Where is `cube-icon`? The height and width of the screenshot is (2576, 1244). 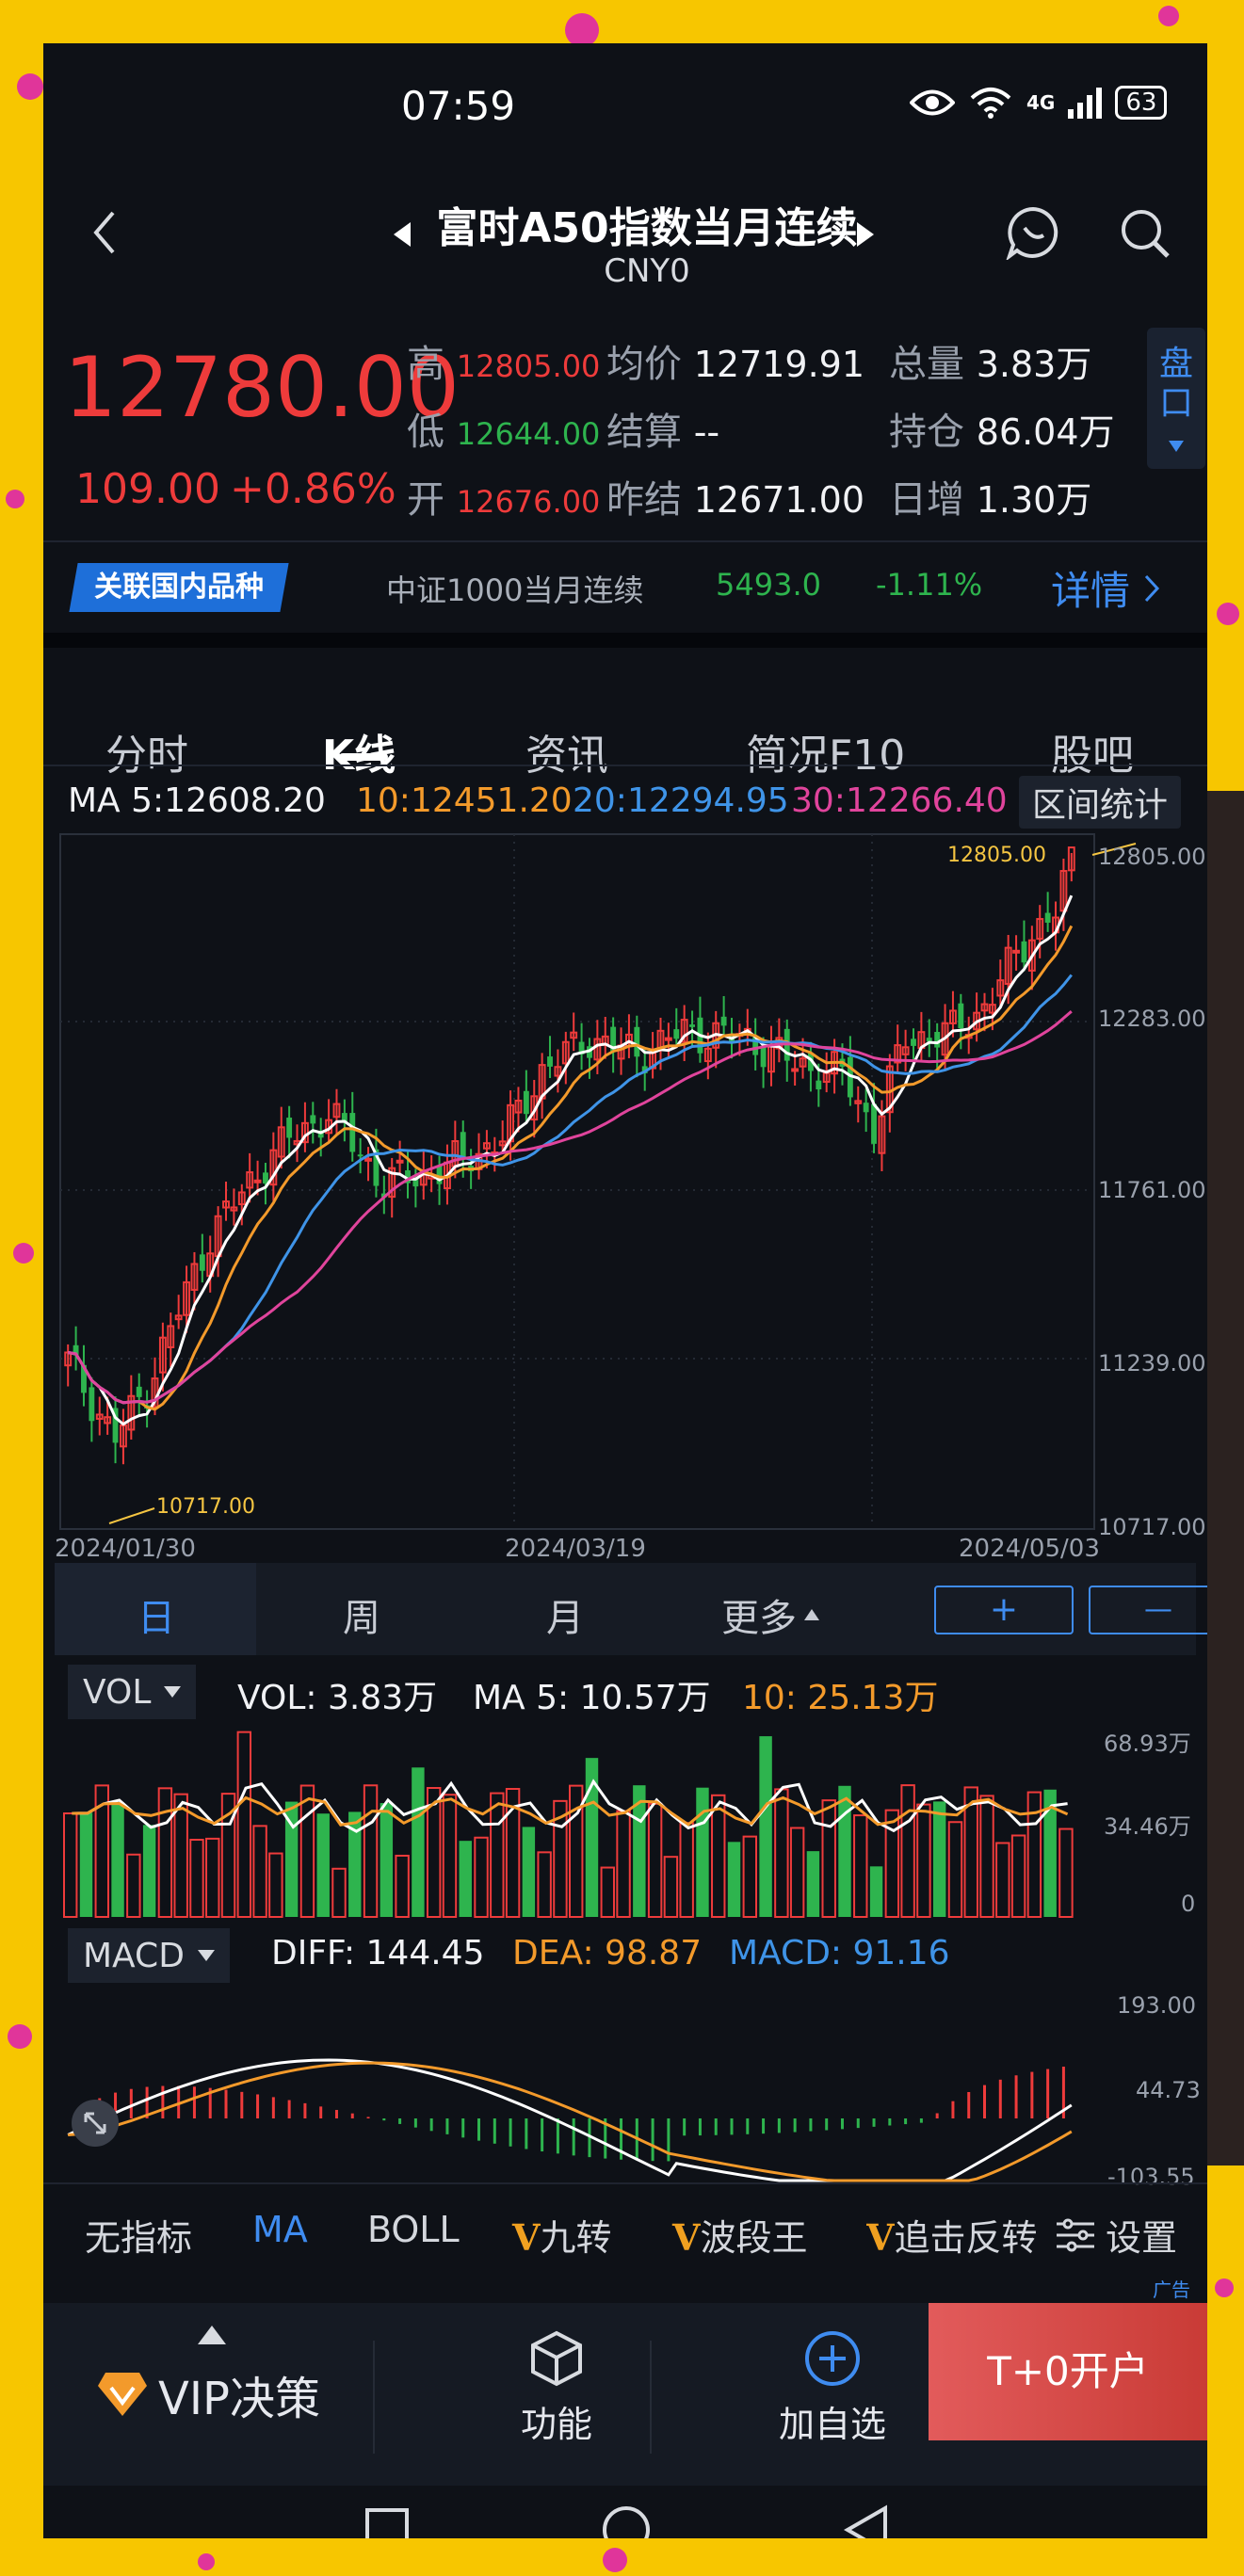 cube-icon is located at coordinates (556, 2358).